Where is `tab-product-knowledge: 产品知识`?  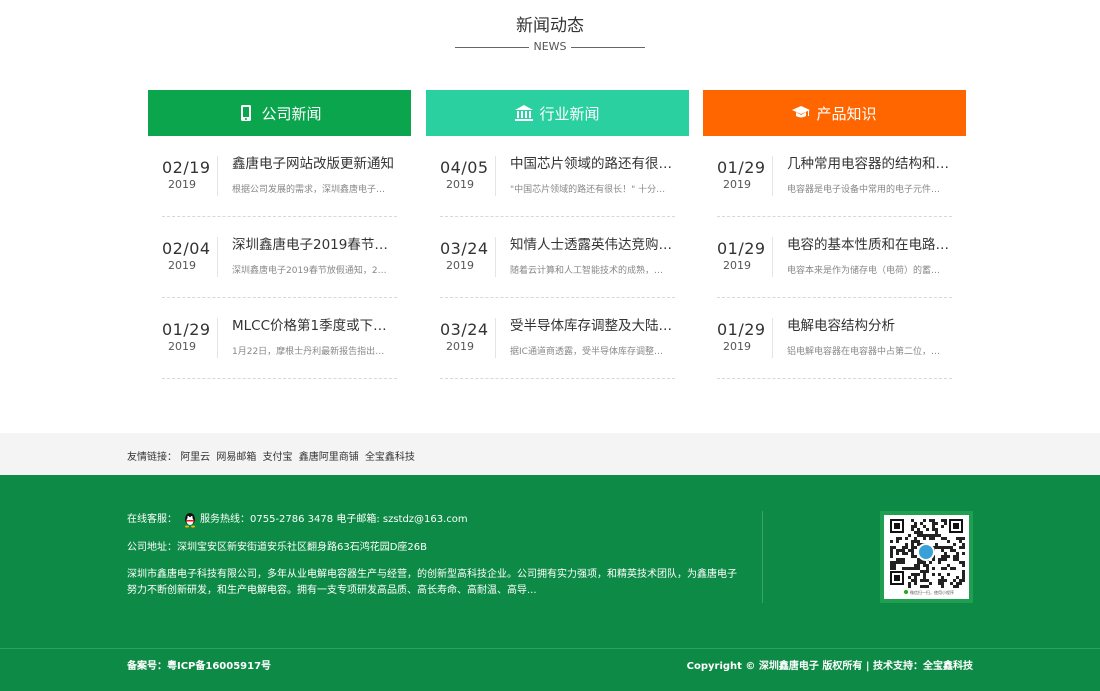
tab-product-knowledge: 产品知识 is located at coordinates (834, 113).